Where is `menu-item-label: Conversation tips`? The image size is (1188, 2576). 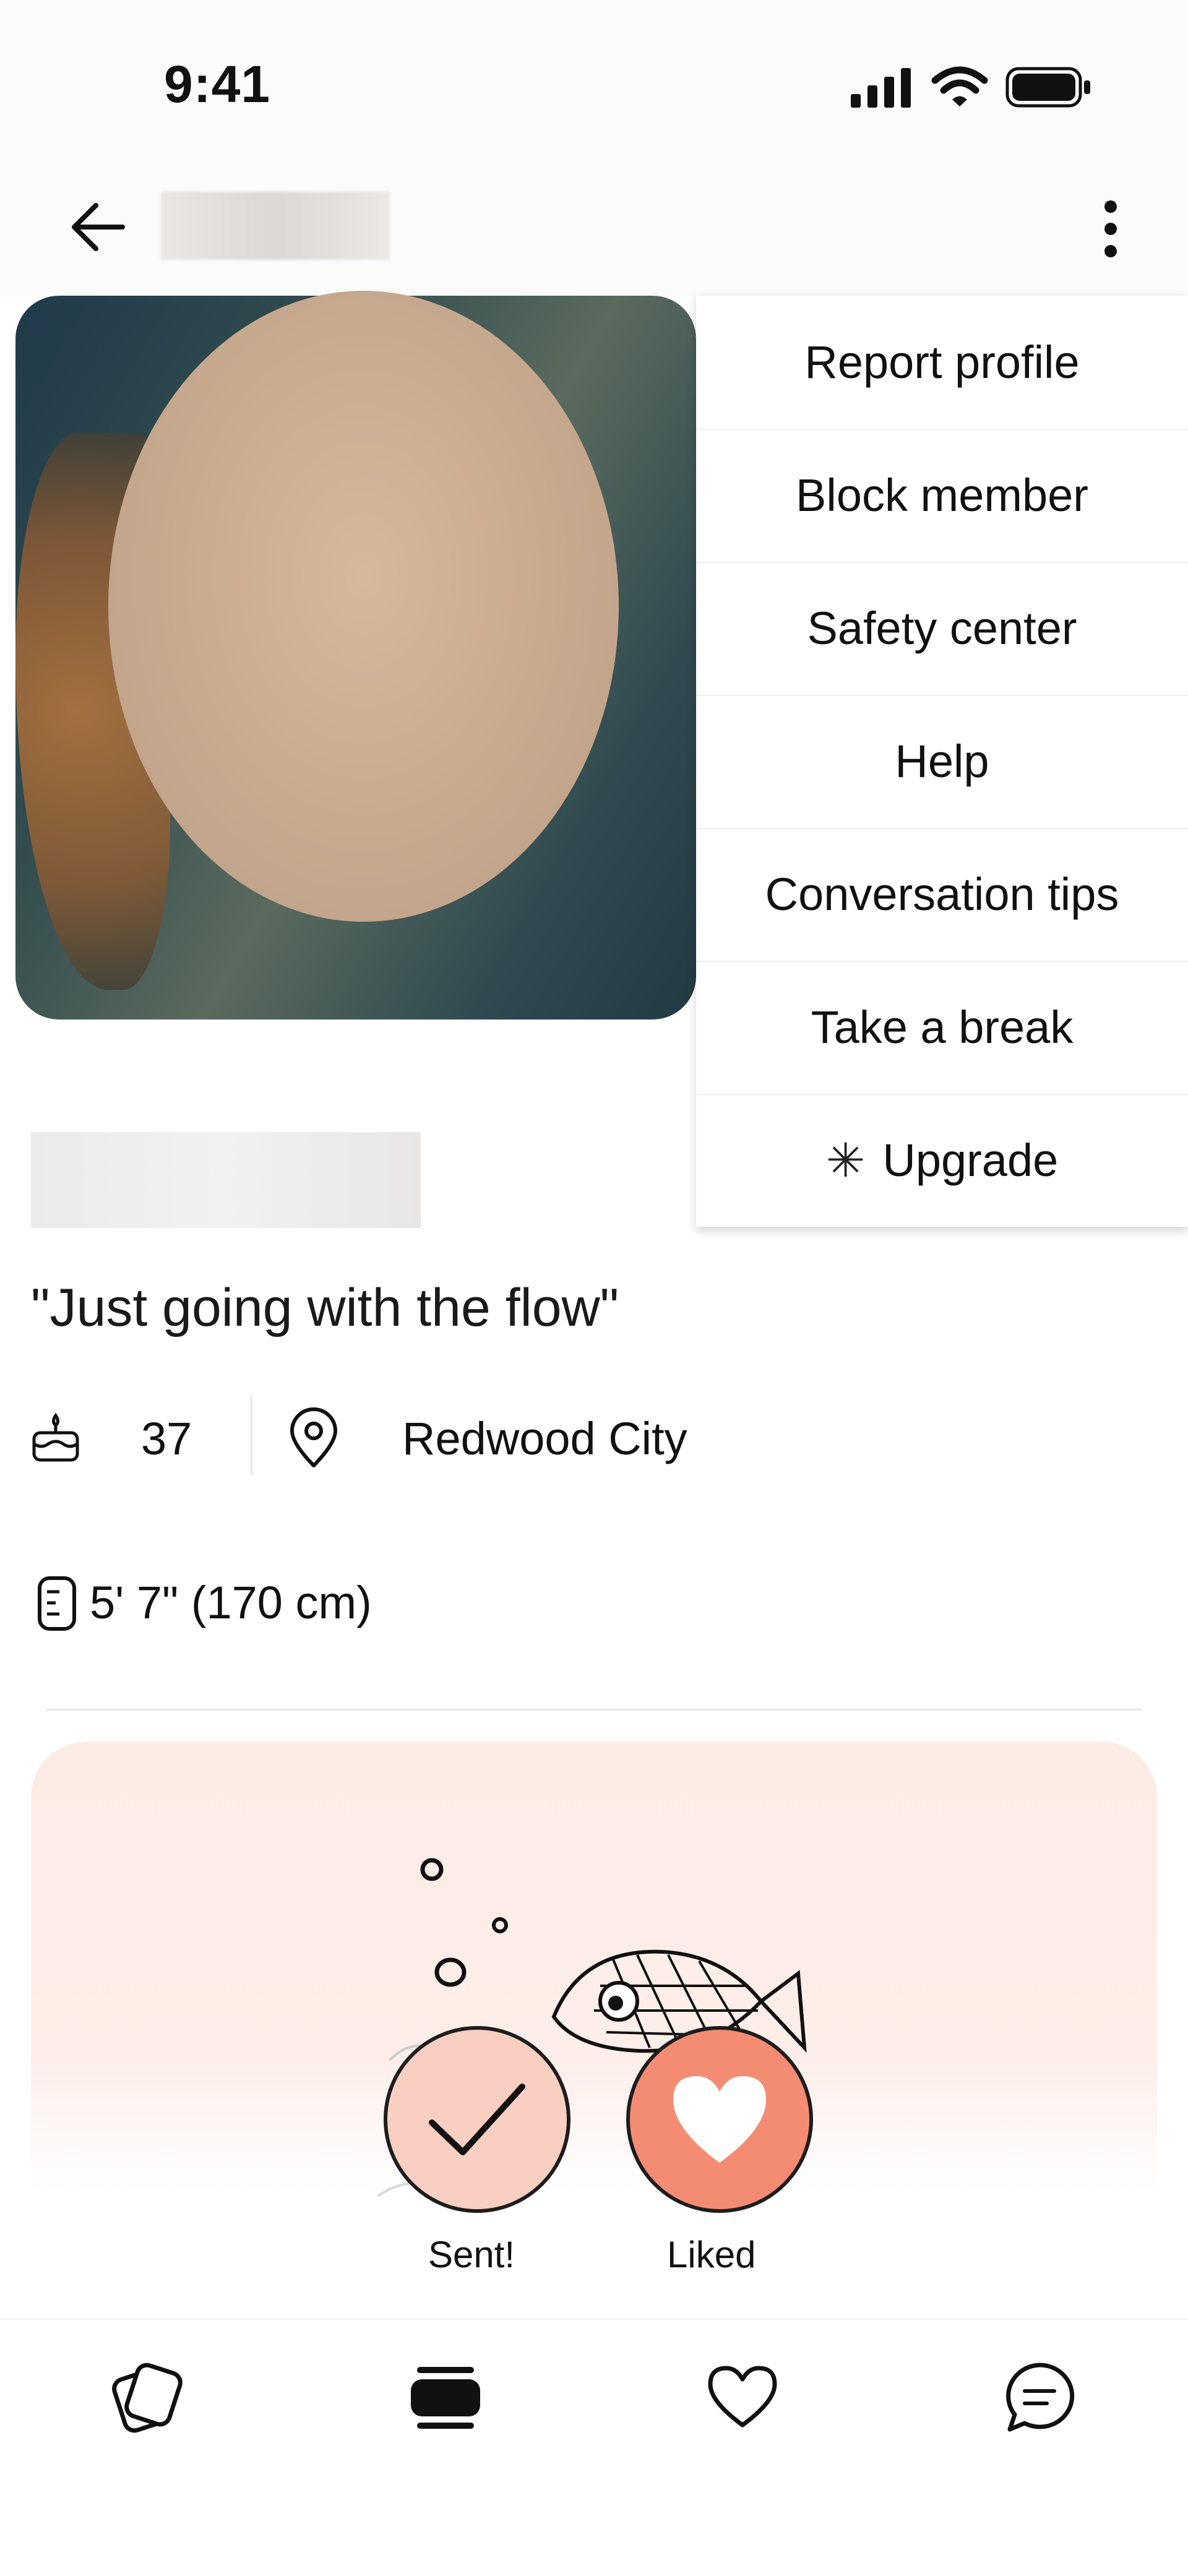 menu-item-label: Conversation tips is located at coordinates (942, 894).